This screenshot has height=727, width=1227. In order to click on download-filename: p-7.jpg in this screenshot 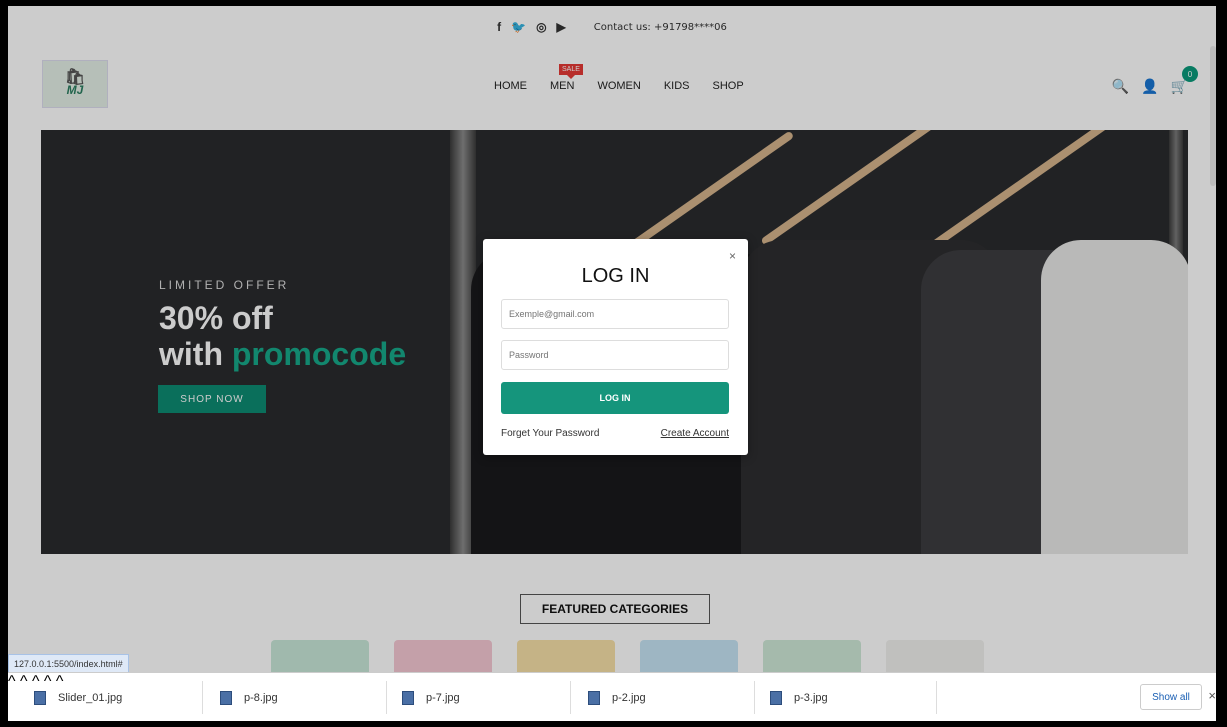, I will do `click(443, 698)`.